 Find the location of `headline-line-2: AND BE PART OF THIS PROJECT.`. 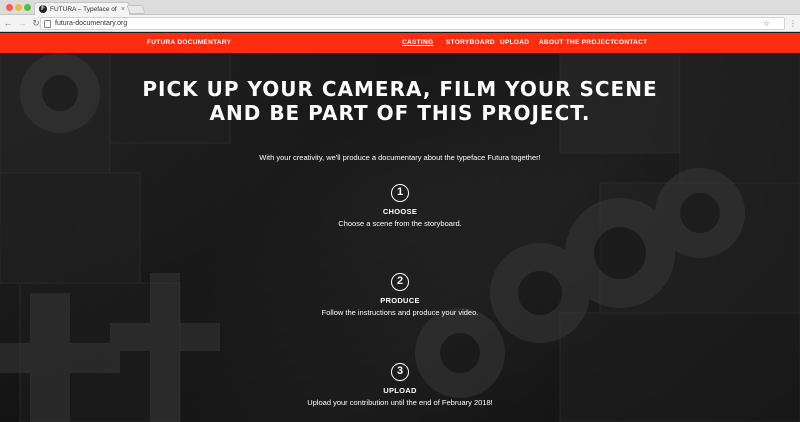

headline-line-2: AND BE PART OF THIS PROJECT. is located at coordinates (400, 113).